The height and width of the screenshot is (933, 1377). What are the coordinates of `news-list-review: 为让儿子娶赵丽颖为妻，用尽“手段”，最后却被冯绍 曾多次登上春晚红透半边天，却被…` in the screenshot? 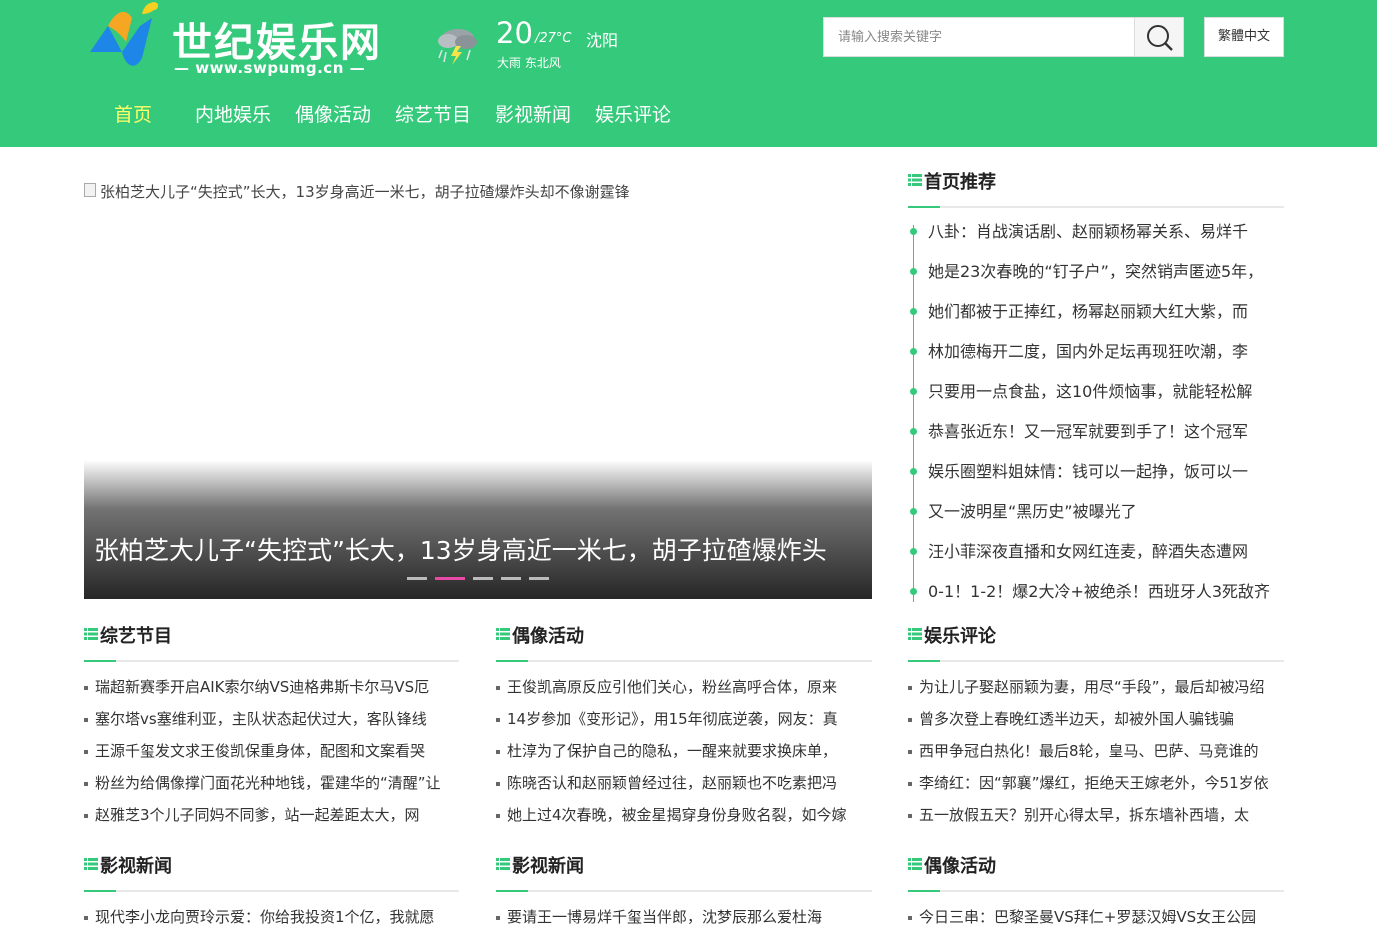 It's located at (1096, 751).